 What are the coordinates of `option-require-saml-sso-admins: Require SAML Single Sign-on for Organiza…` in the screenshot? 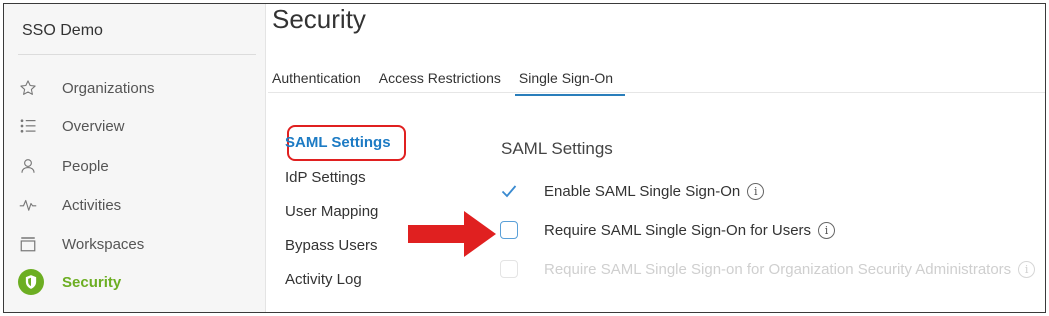 It's located at (768, 269).